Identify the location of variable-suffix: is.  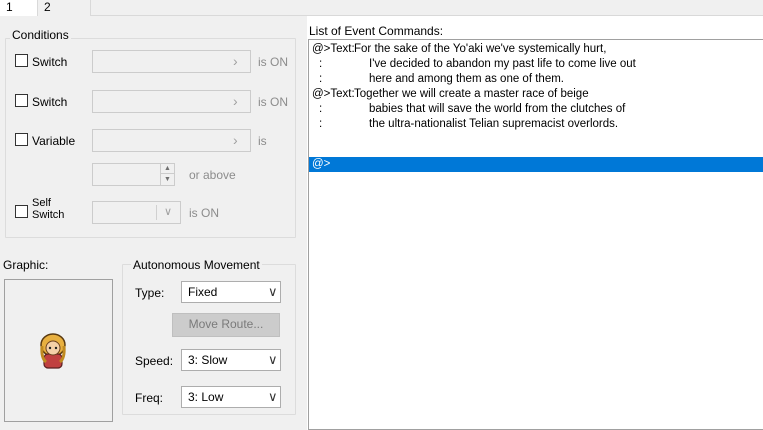
(262, 141).